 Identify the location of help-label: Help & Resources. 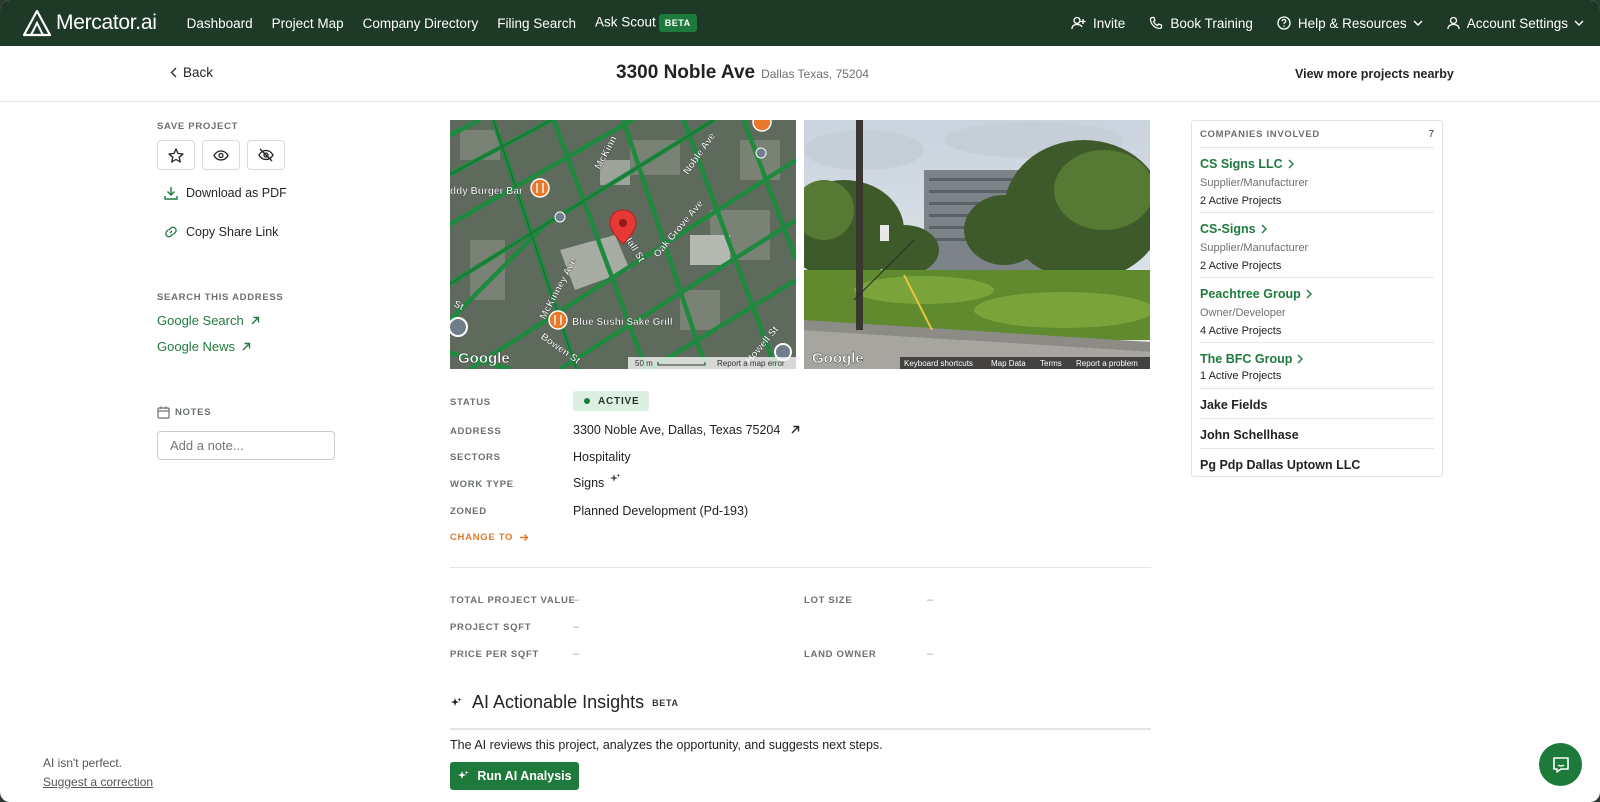
(1352, 23).